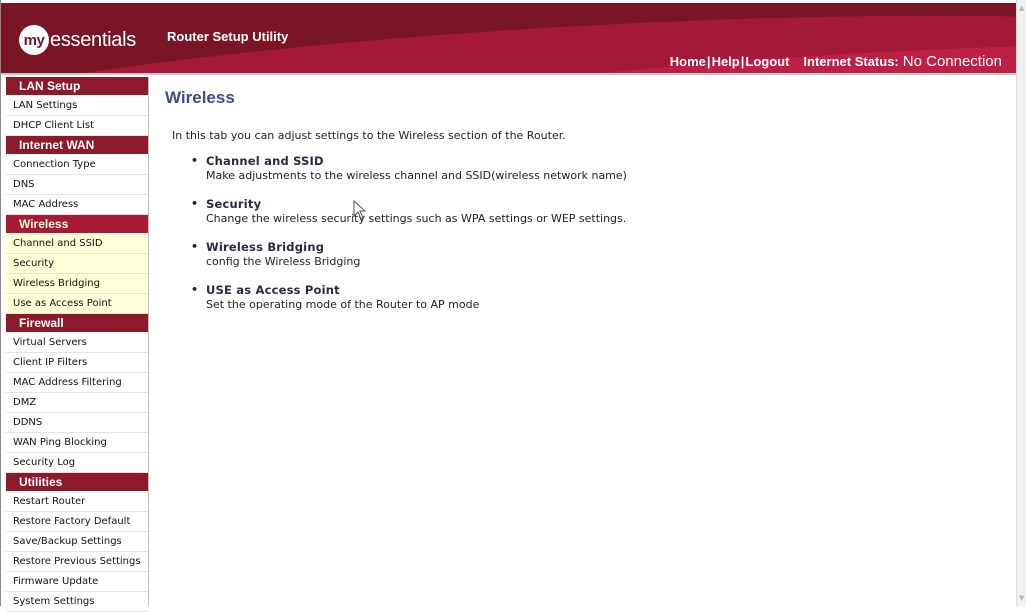 The image size is (1026, 612). What do you see at coordinates (952, 61) in the screenshot?
I see `internet-status-value: No Connection` at bounding box center [952, 61].